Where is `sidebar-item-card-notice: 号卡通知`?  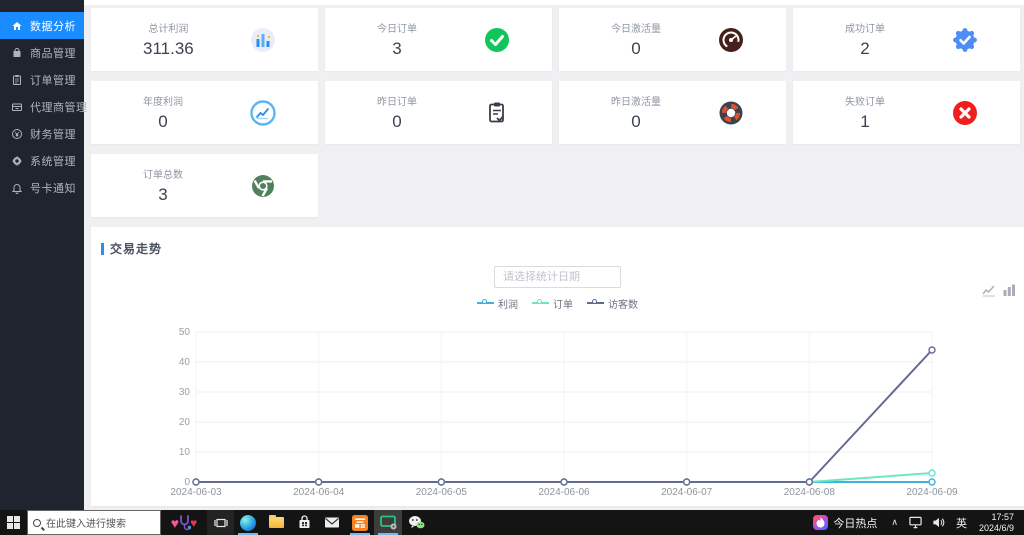
sidebar-item-card-notice: 号卡通知 is located at coordinates (42, 187).